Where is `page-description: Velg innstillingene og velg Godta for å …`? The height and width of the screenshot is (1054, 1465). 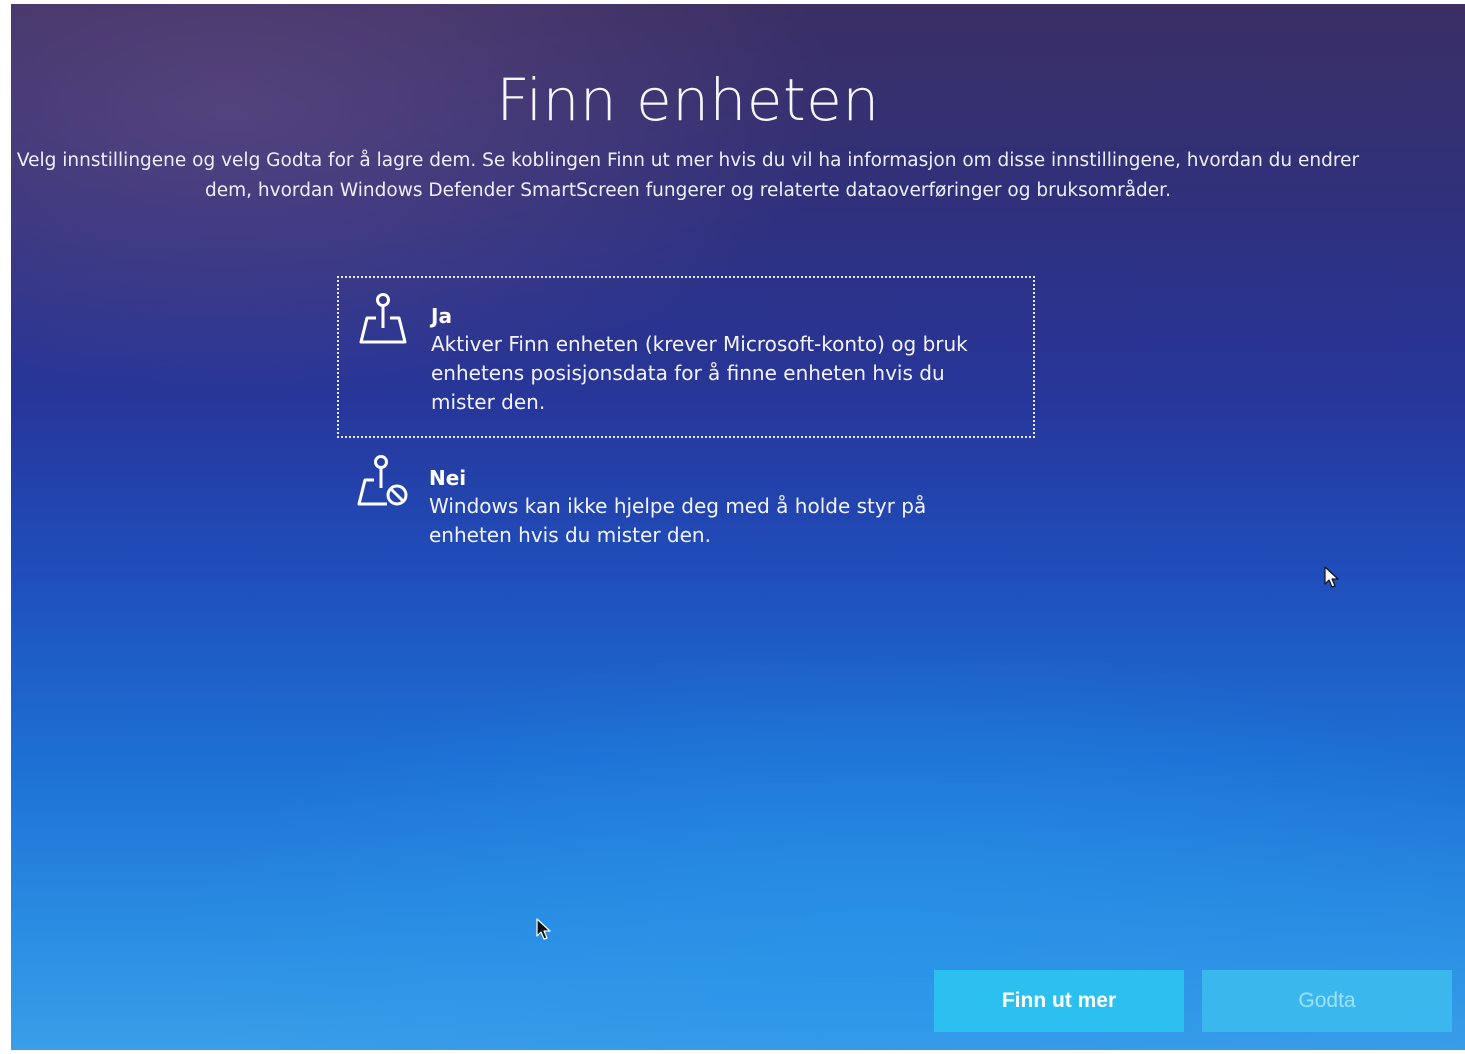
page-description: Velg innstillingene og velg Godta for å … is located at coordinates (688, 175).